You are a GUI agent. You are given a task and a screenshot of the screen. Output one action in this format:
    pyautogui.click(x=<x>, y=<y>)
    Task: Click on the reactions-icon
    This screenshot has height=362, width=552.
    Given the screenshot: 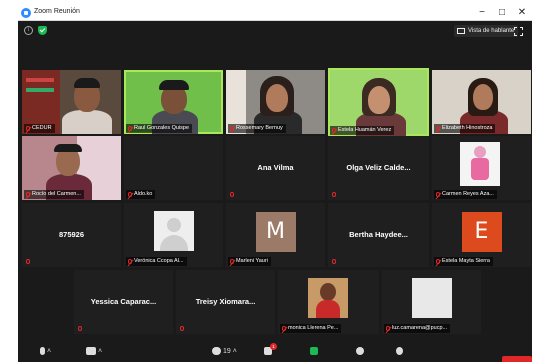 What is the action you would take?
    pyautogui.click(x=399, y=351)
    